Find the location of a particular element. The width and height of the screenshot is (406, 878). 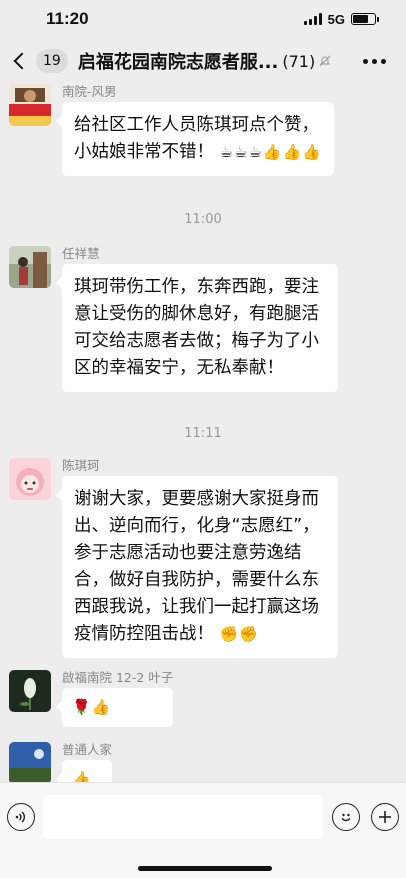

timestamp: 11:11 is located at coordinates (203, 433).